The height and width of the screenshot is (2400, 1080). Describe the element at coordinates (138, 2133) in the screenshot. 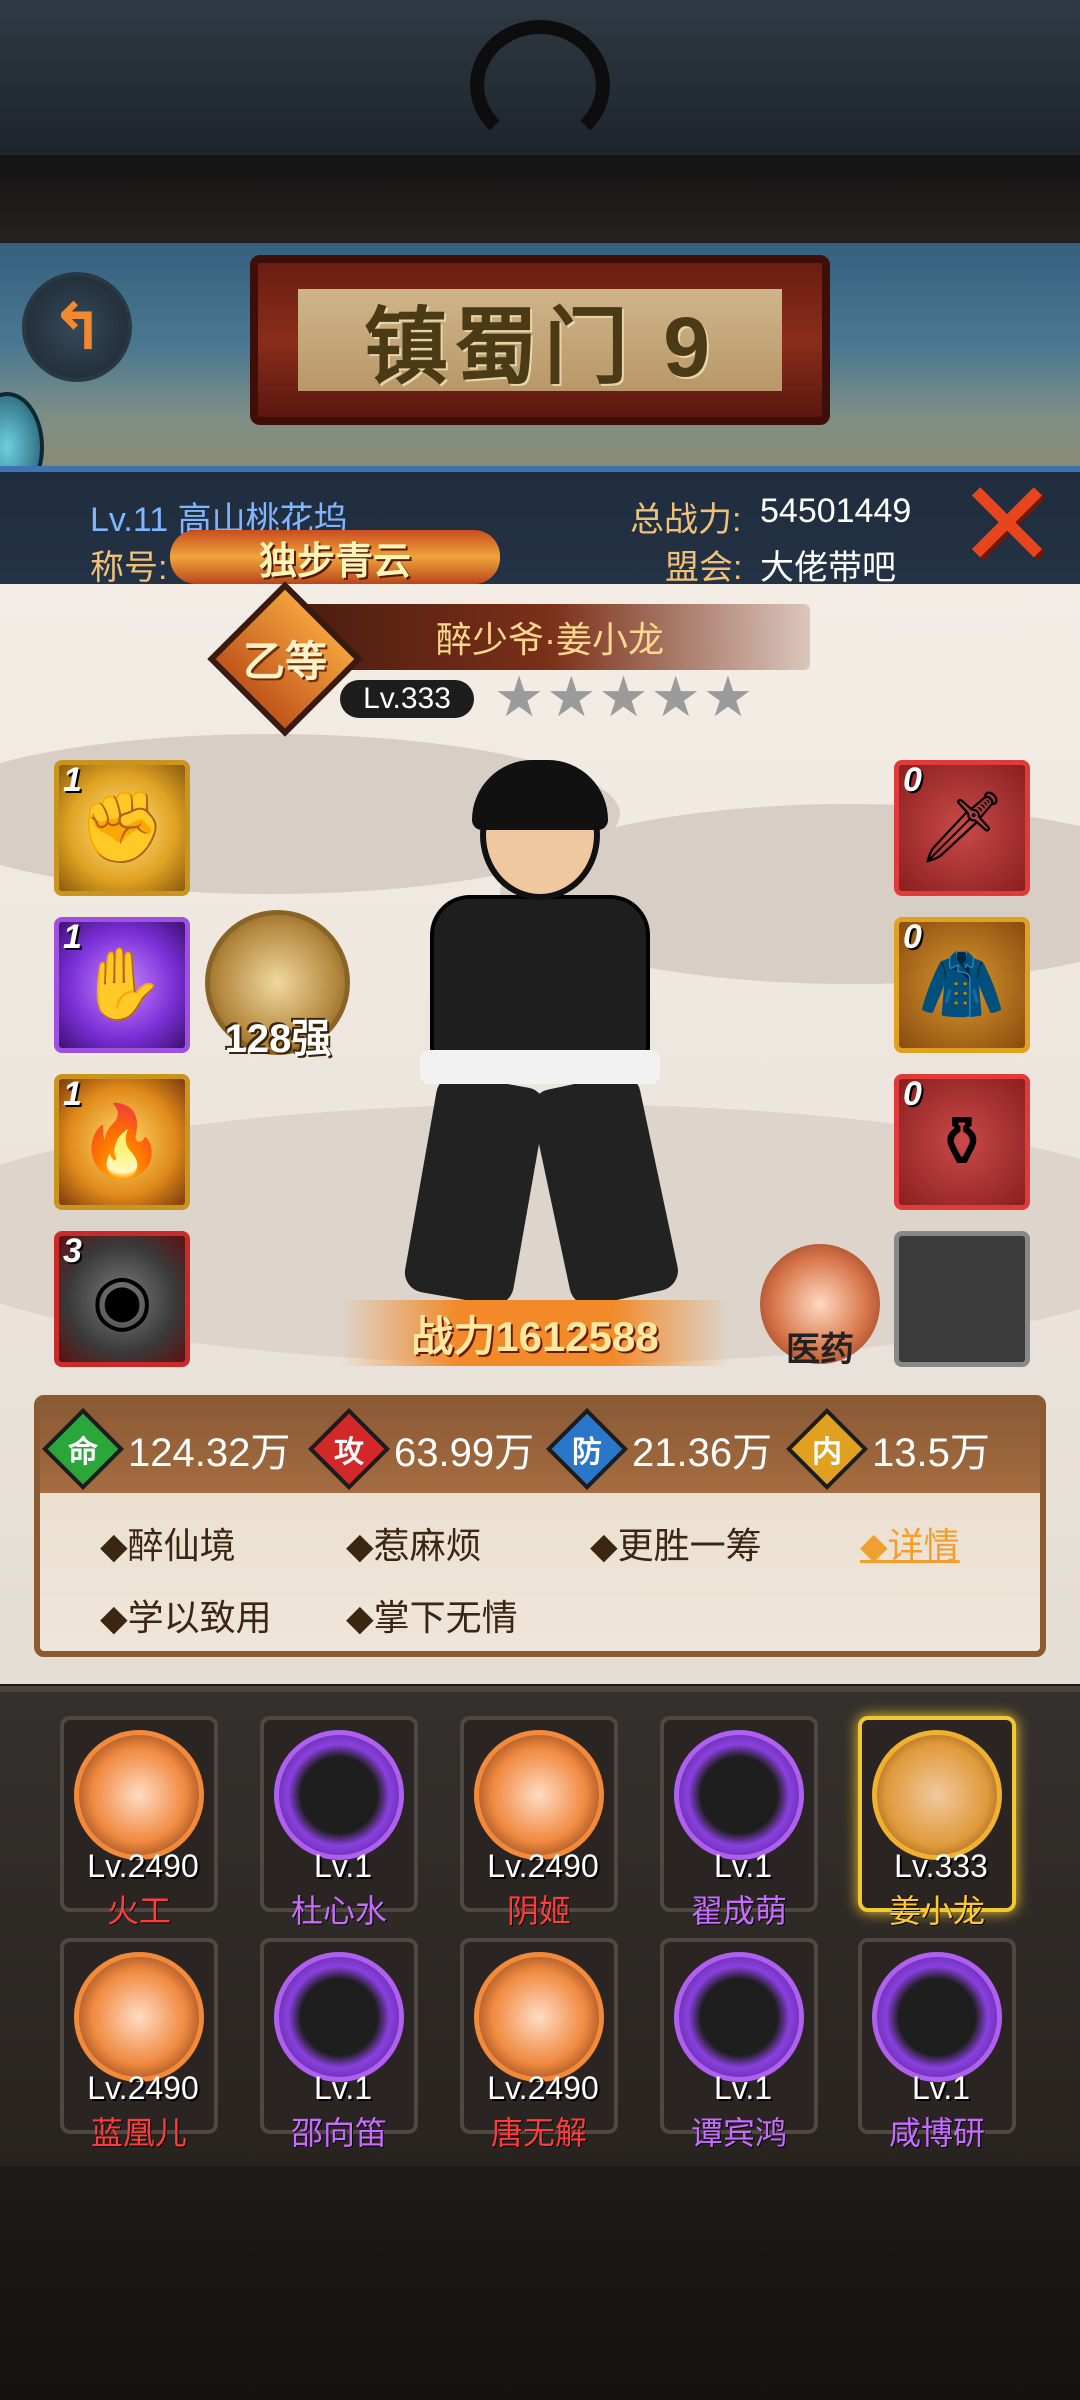

I see `roster-hero-name: 蓝凰儿` at that location.